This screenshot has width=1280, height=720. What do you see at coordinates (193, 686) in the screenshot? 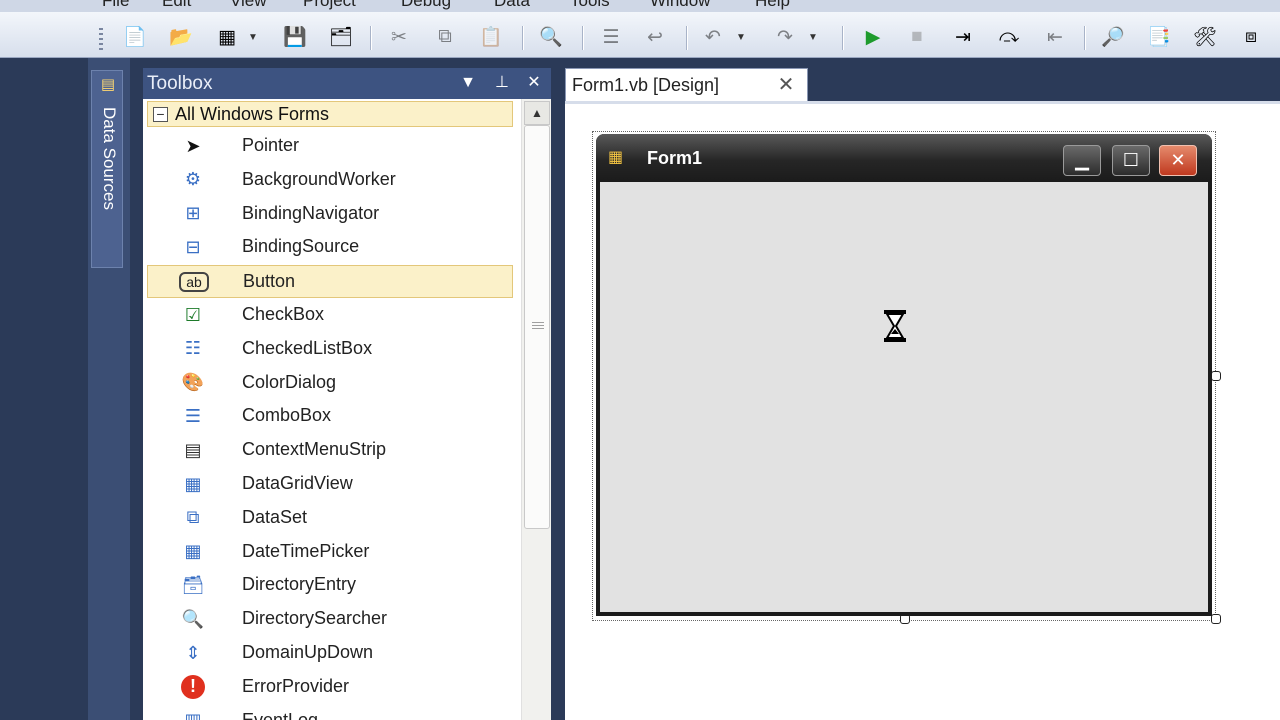
I see `error-provider-icon: !` at bounding box center [193, 686].